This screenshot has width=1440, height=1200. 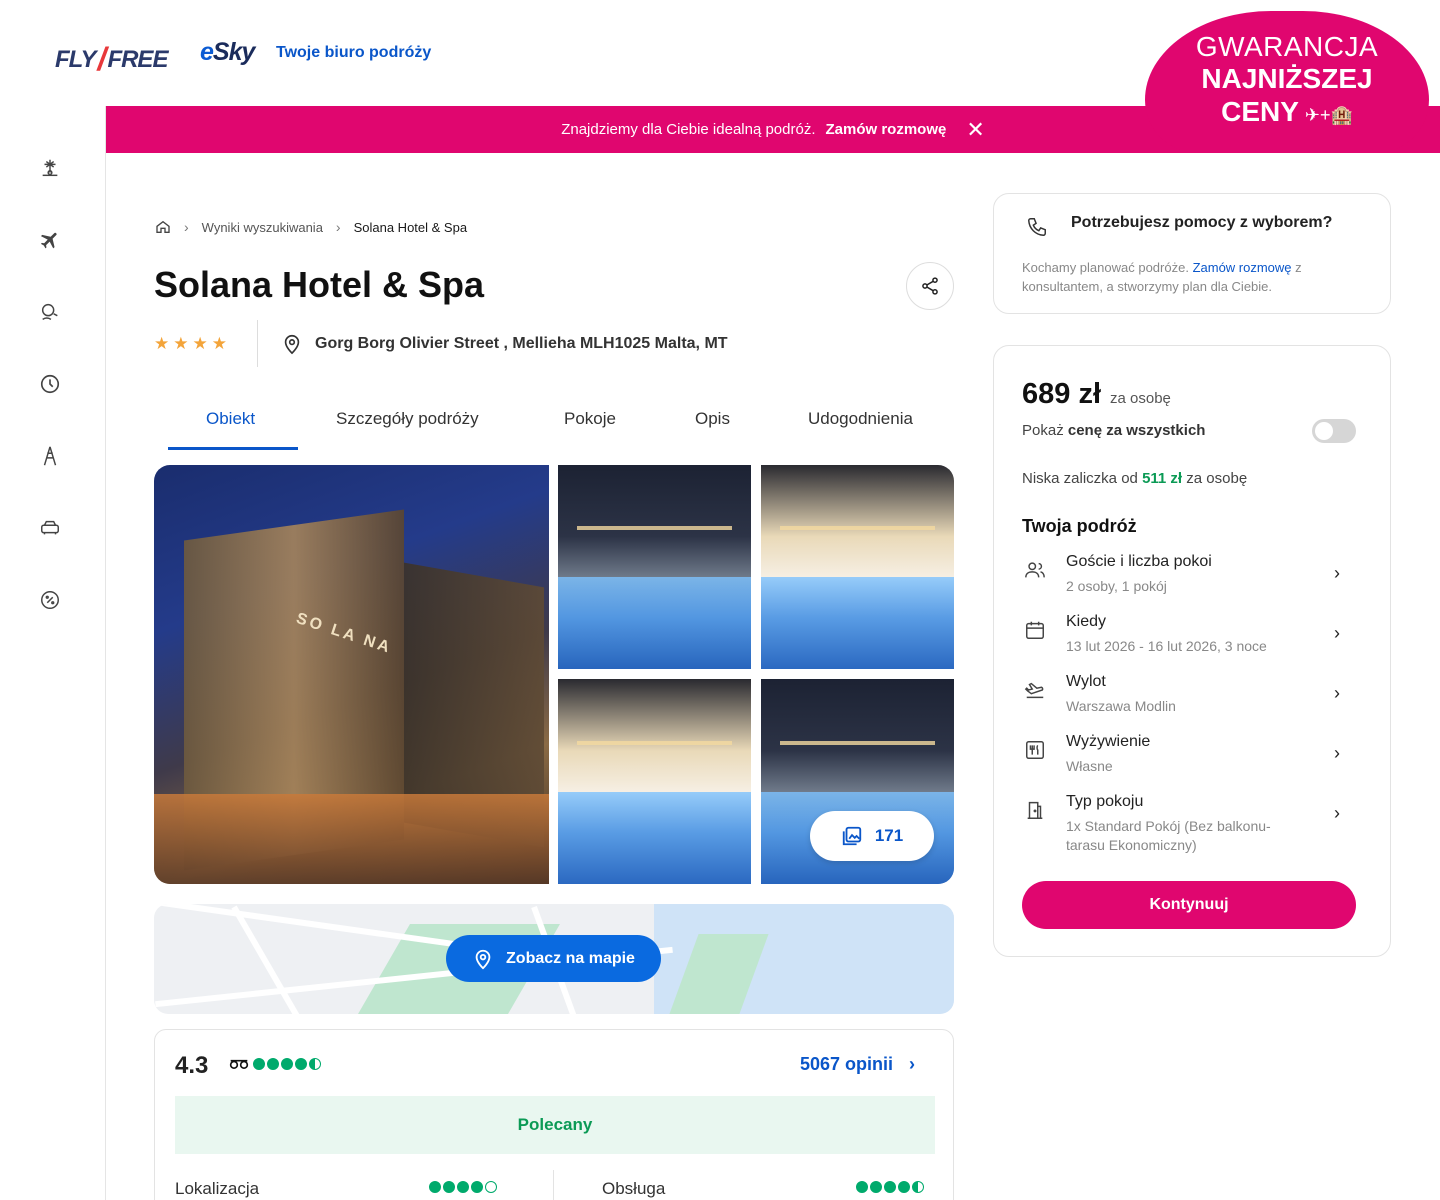 I want to click on room-type-icon, so click(x=1035, y=810).